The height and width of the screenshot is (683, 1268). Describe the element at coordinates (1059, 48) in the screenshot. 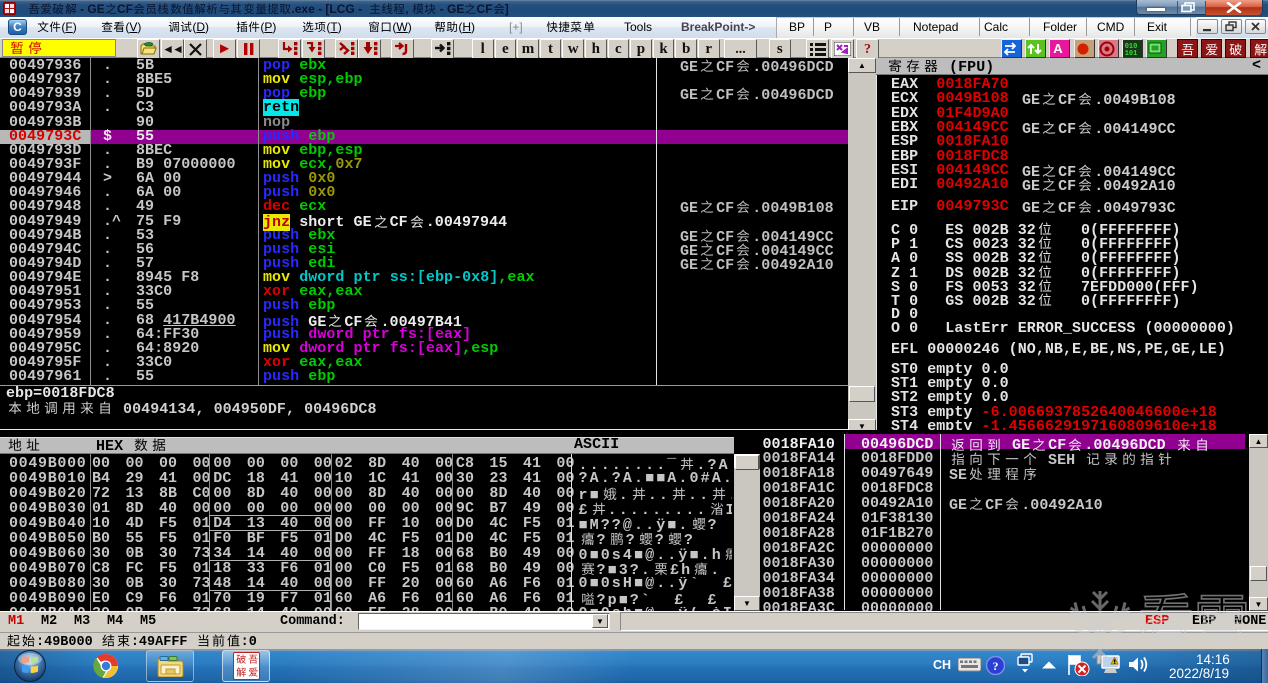

I see `svg-text: A` at that location.